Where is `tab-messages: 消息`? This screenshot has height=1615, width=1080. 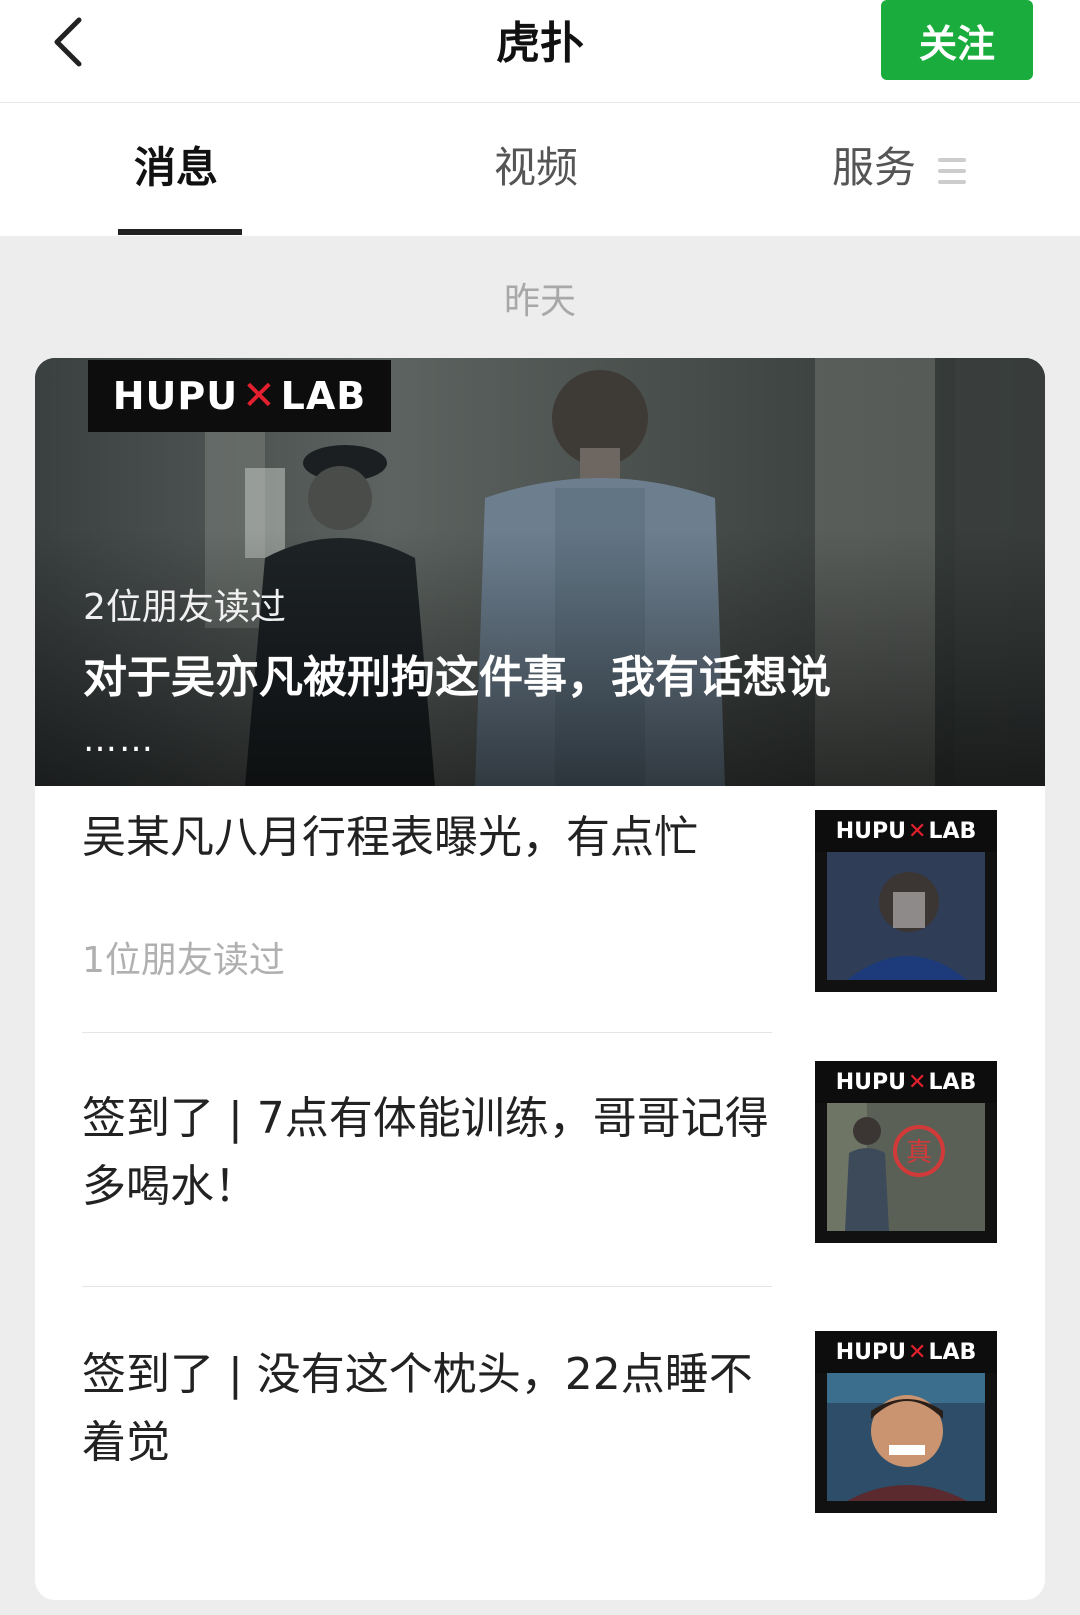 tab-messages: 消息 is located at coordinates (176, 168).